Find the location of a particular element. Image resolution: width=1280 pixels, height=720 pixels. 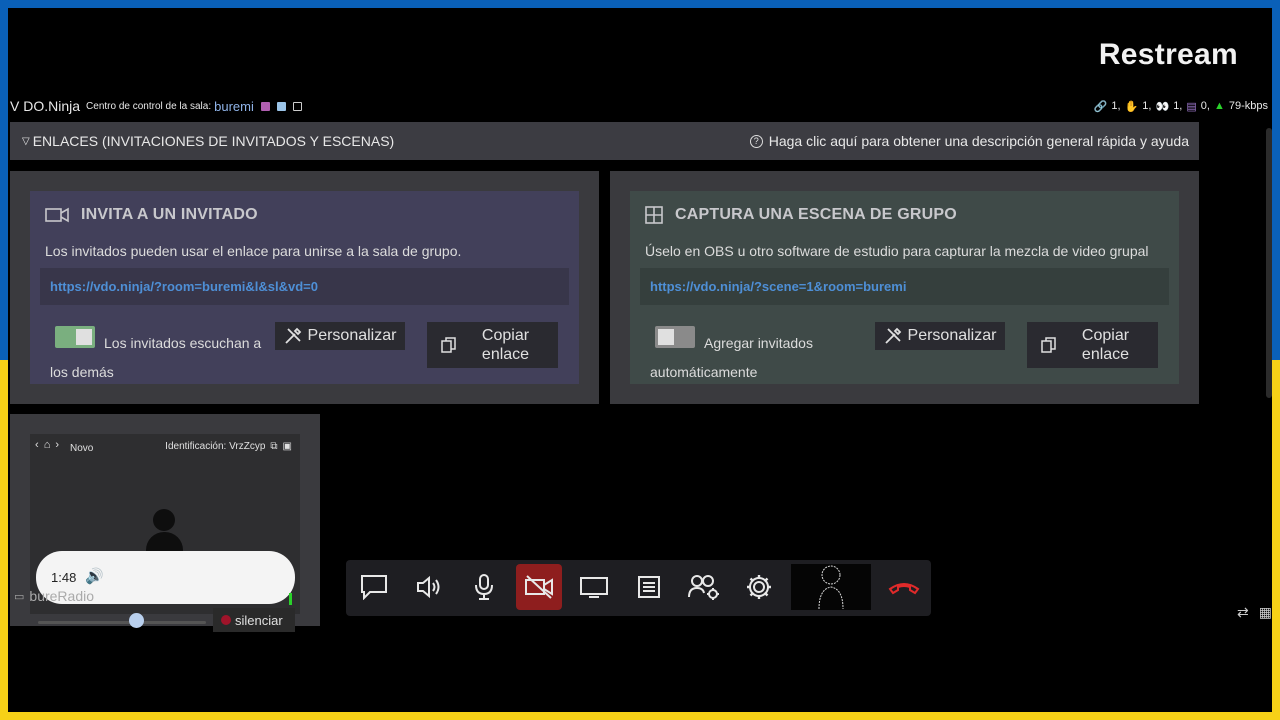

bitrate-up-icon: ▲ is located at coordinates (1219, 106).